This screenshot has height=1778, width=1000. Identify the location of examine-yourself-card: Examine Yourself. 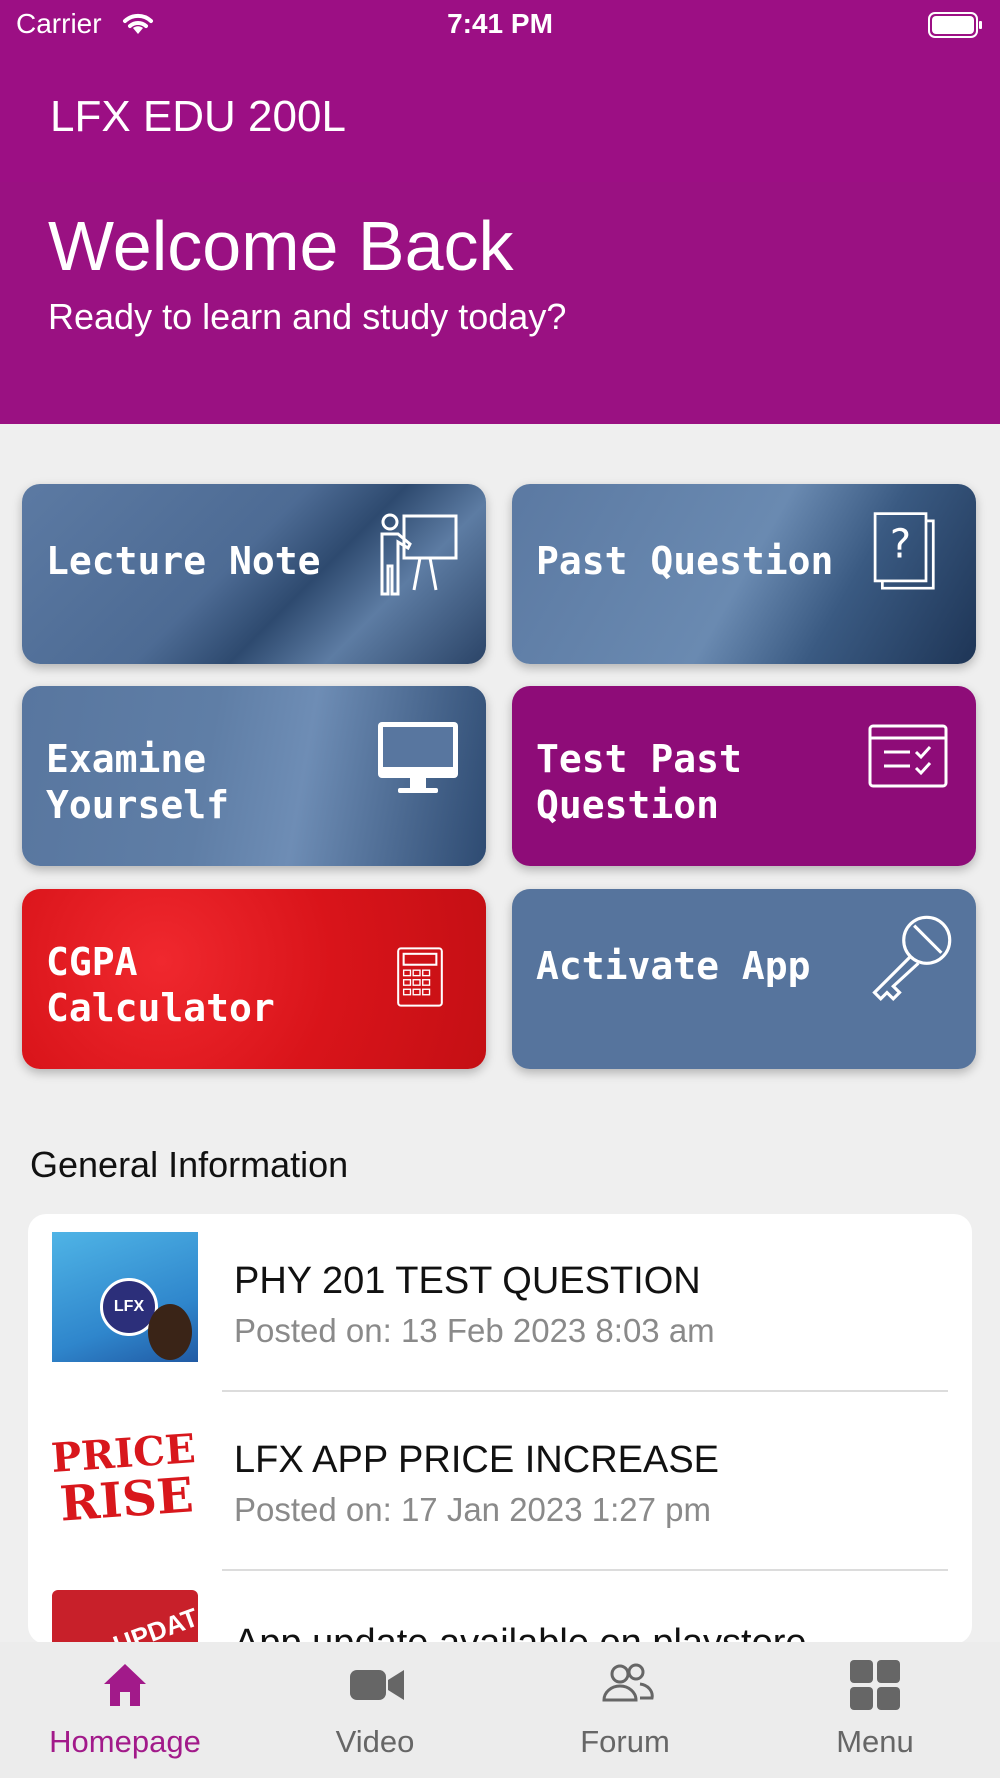
(254, 776).